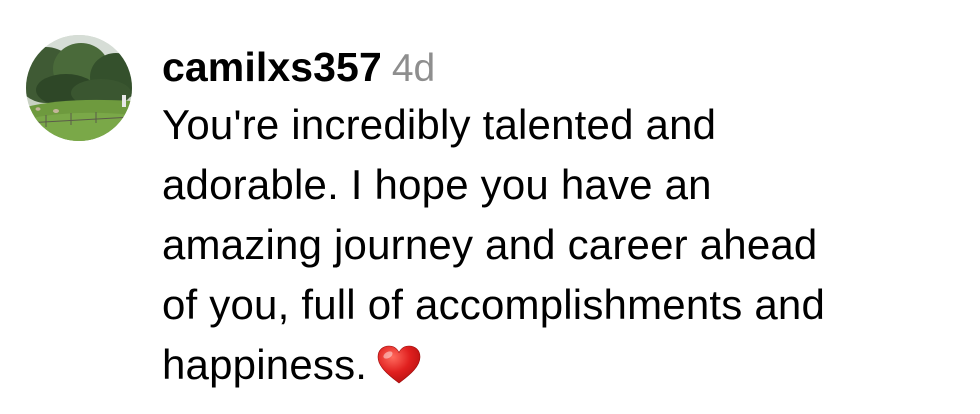 The width and height of the screenshot is (980, 414). Describe the element at coordinates (490, 244) in the screenshot. I see `comment-text-line: amazing journey and career ahead` at that location.